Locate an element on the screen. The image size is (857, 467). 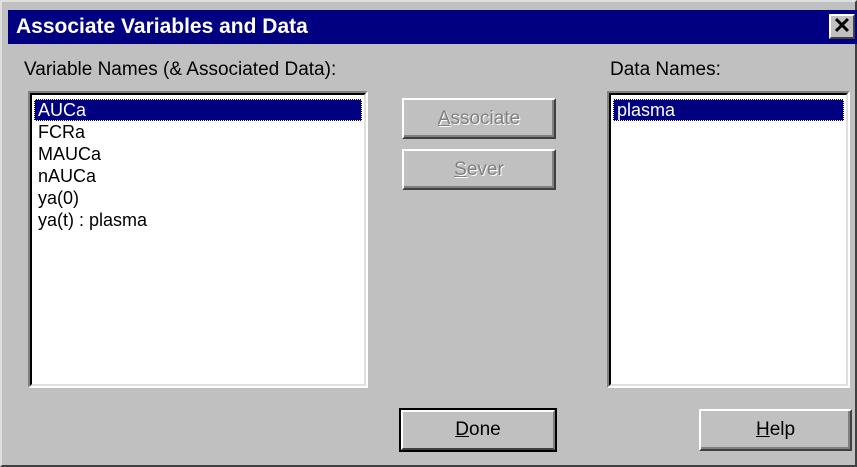
variable-name-item: ya(t) : plasma is located at coordinates (198, 220).